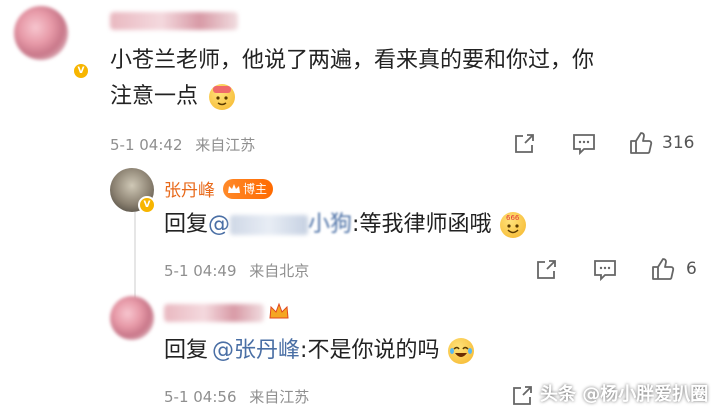 This screenshot has width=718, height=413. Describe the element at coordinates (189, 188) in the screenshot. I see `author-name: 张丹峰` at that location.